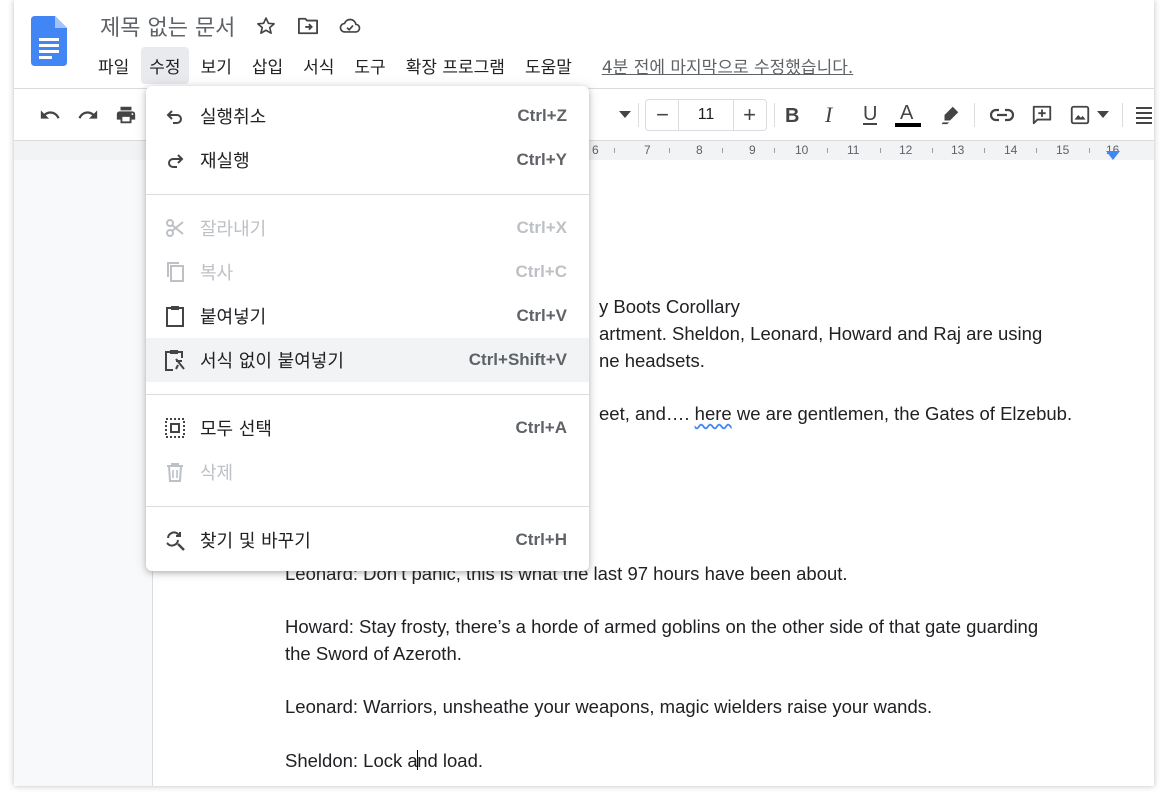 This screenshot has height=800, width=1167. Describe the element at coordinates (662, 115) in the screenshot. I see `font-size-decrease-button: −` at that location.